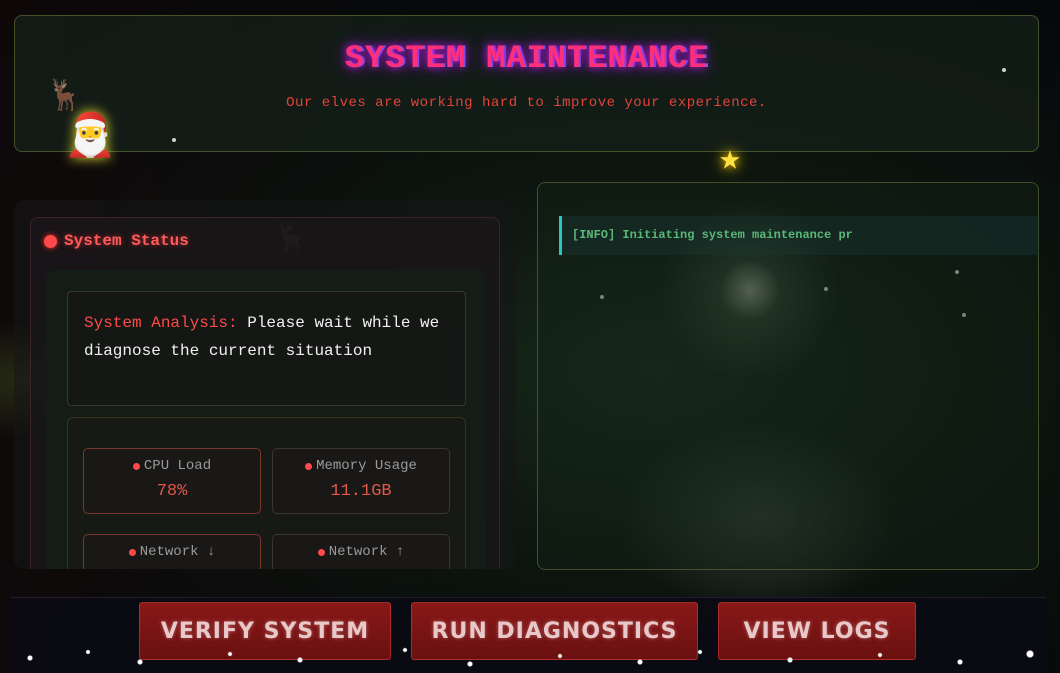  I want to click on page-title: SYSTEM MAINTENANCE, so click(526, 58).